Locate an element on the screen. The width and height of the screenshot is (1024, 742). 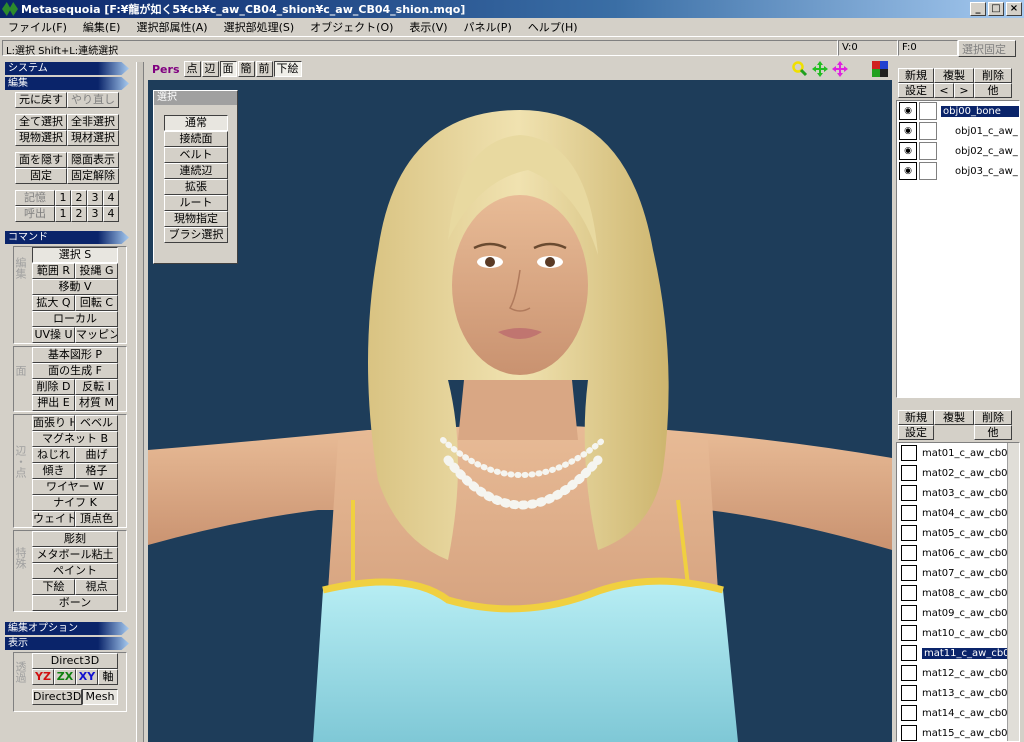
section-system: システム is located at coordinates (67, 68).